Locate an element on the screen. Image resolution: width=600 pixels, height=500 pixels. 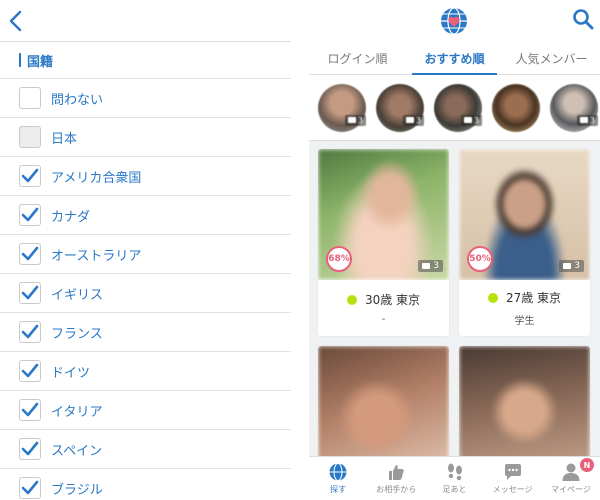
nationality-option: スペイン is located at coordinates (145, 448).